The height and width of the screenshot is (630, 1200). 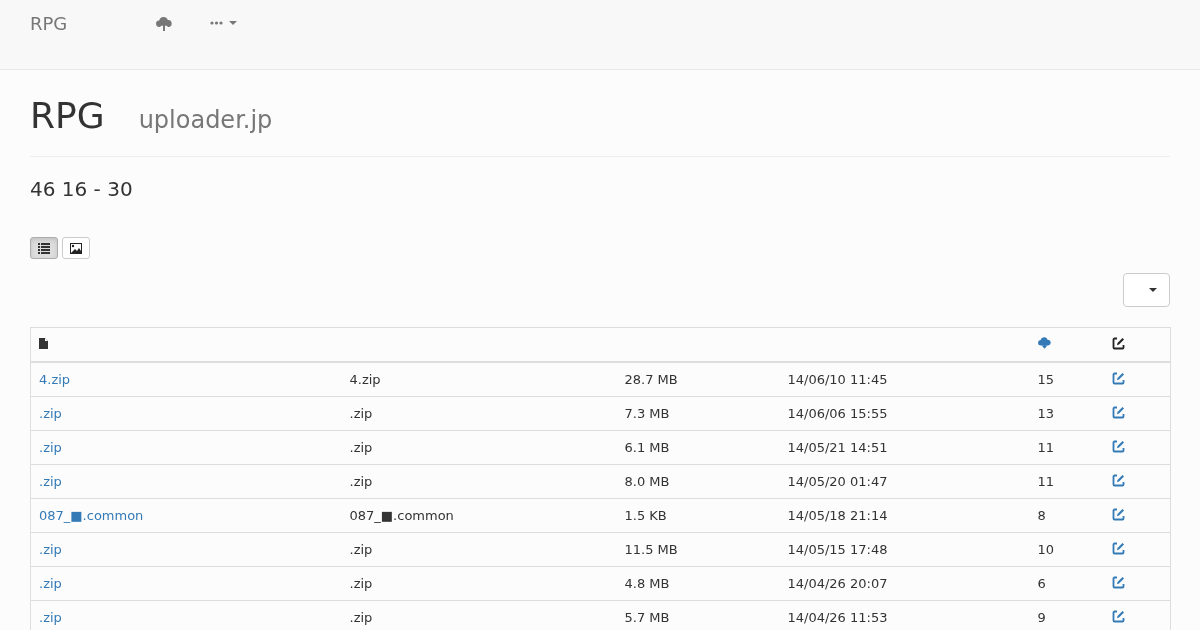 I want to click on file-size-cell: 7.3 MB, so click(x=698, y=413).